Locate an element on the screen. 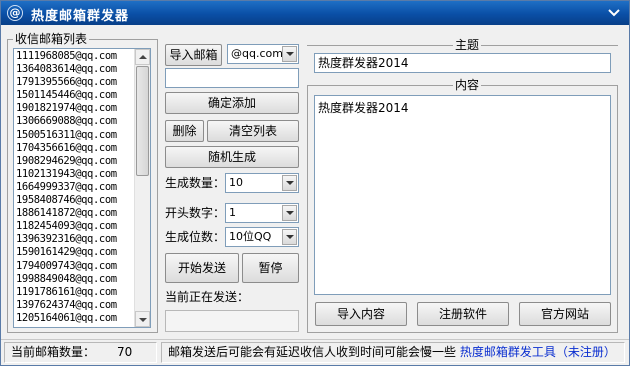 This screenshot has width=630, height=366. subject-label: 主题 is located at coordinates (467, 45).